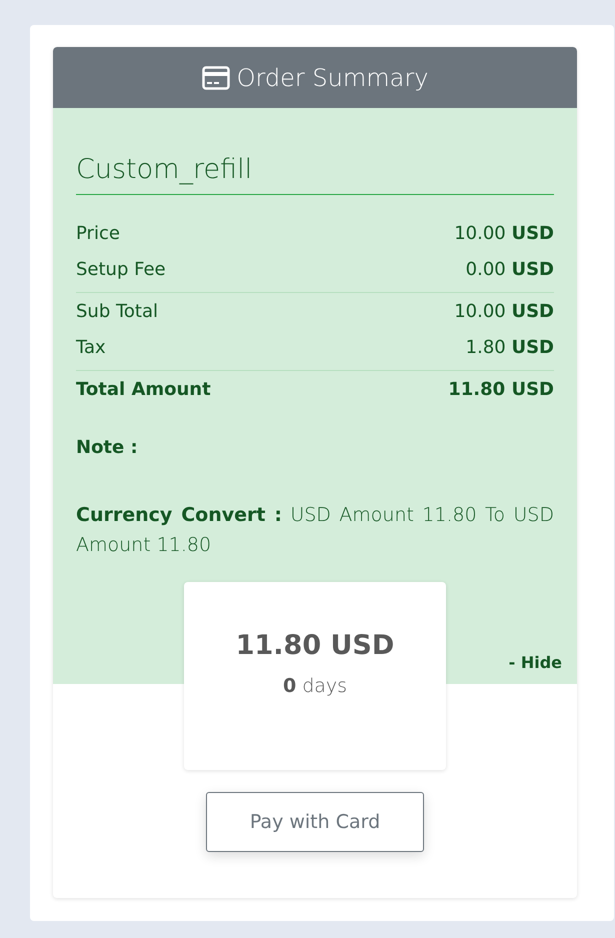  Describe the element at coordinates (91, 347) in the screenshot. I see `line-label: Tax` at that location.